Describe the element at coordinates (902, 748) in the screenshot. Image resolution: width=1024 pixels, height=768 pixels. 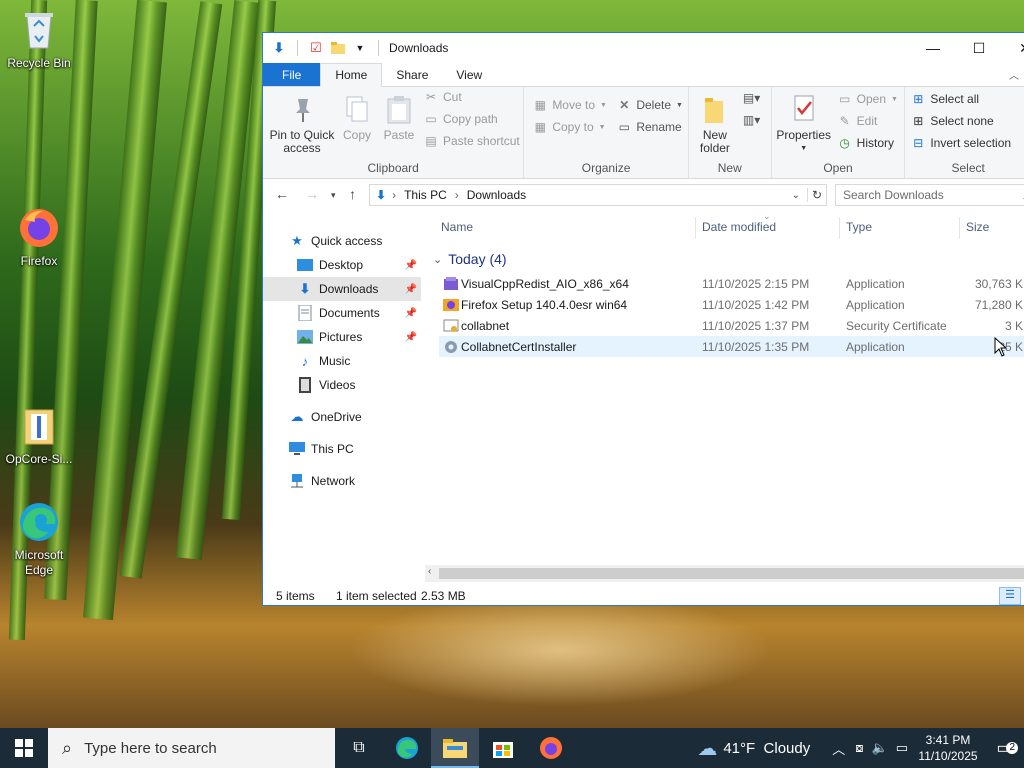
I see `network-tray-icon: ▭` at that location.